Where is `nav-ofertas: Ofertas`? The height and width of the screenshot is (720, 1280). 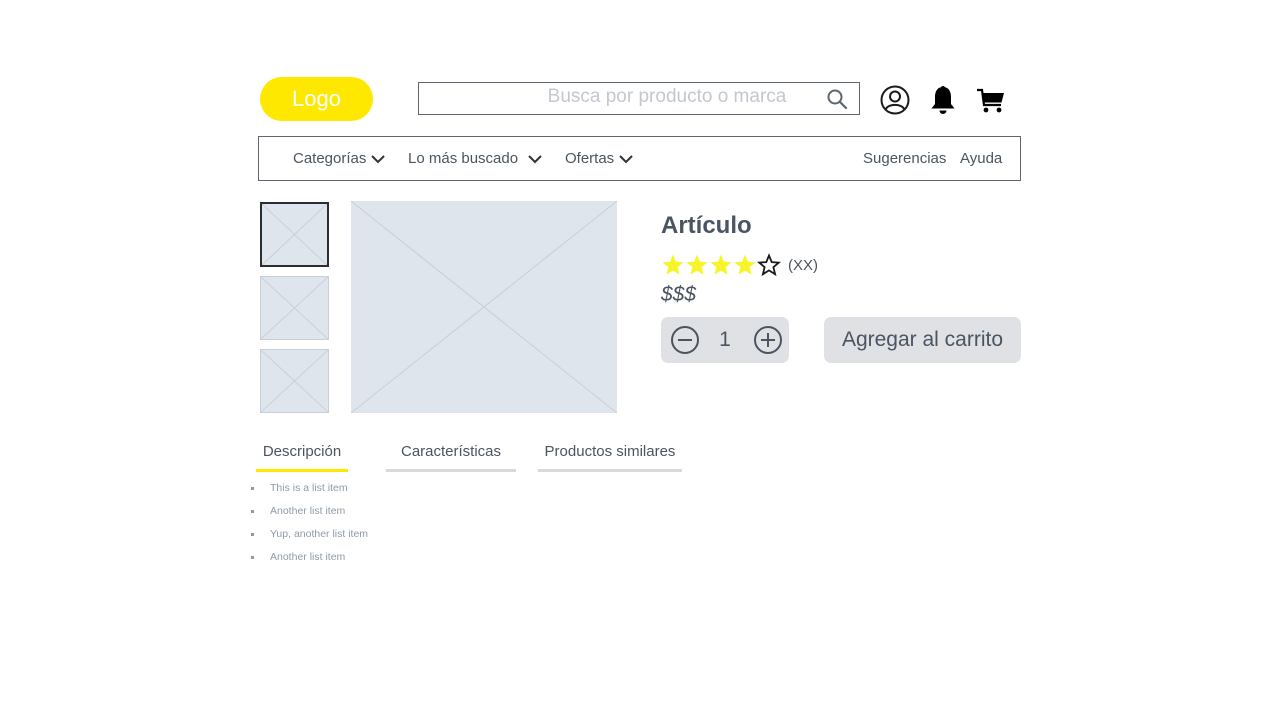 nav-ofertas: Ofertas is located at coordinates (599, 158).